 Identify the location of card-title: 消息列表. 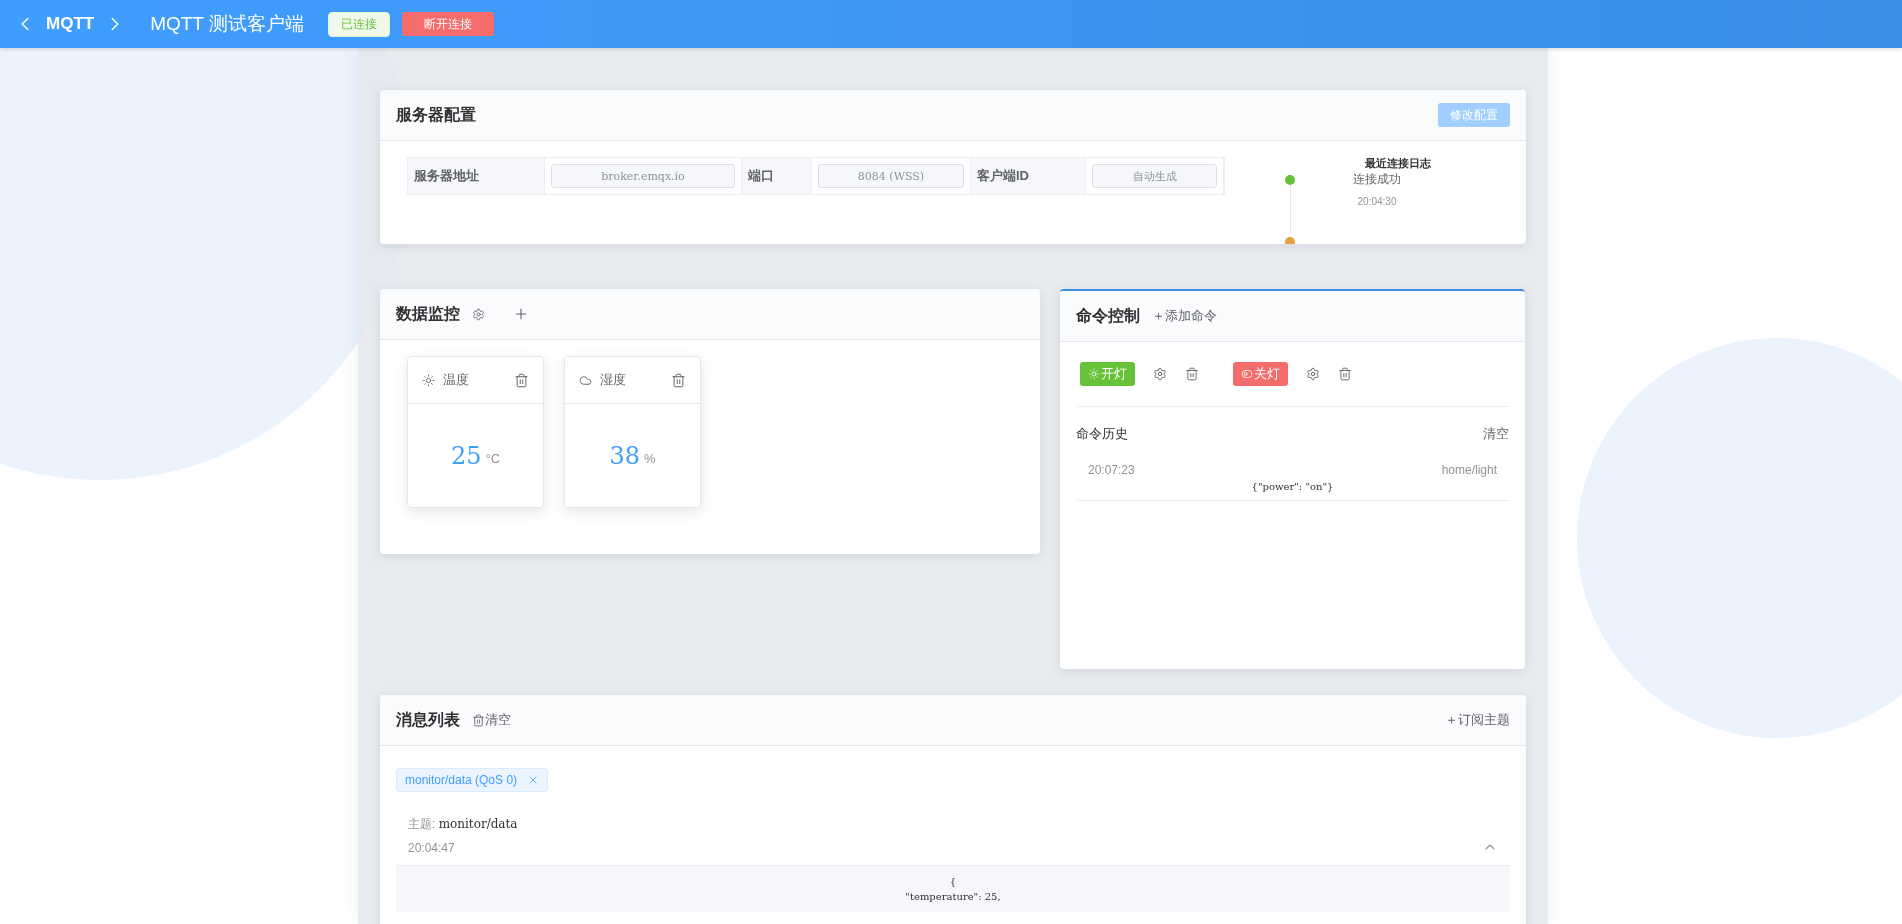
(428, 719).